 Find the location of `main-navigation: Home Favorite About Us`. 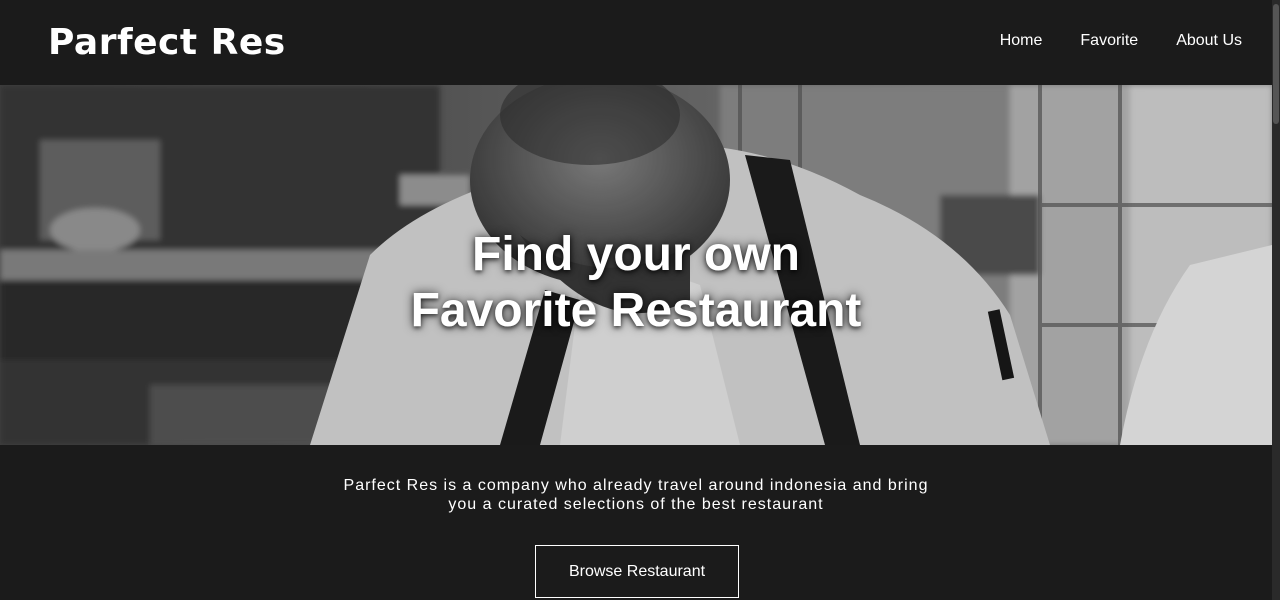

main-navigation: Home Favorite About Us is located at coordinates (1121, 41).